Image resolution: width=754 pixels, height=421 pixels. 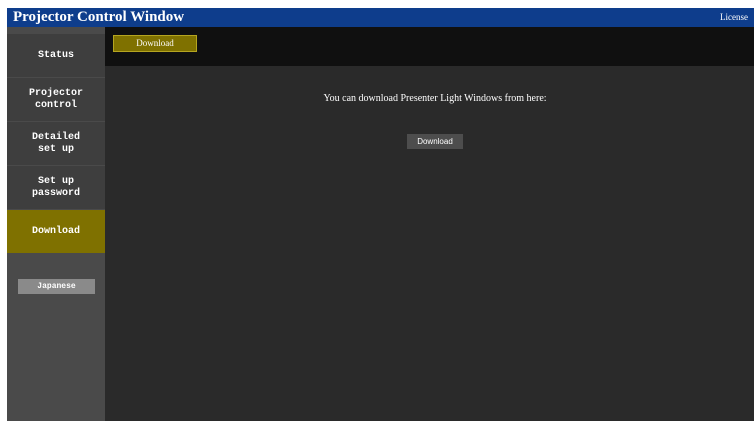 I want to click on sidebar-item-status: Status, so click(x=56, y=55).